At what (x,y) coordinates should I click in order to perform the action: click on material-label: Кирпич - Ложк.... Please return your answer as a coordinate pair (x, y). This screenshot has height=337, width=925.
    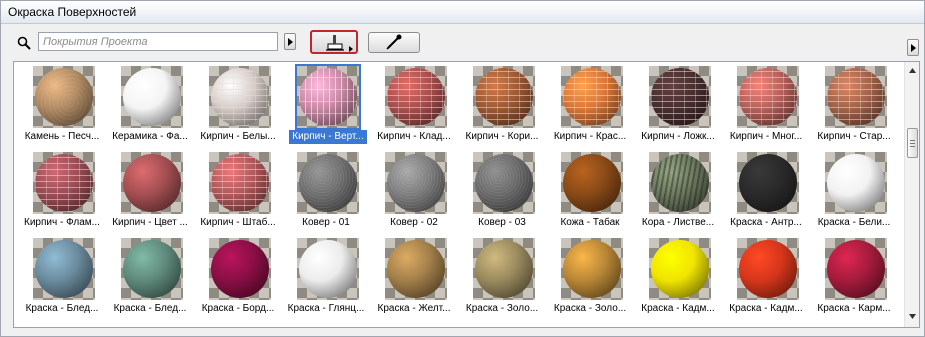
    Looking at the image, I should click on (678, 136).